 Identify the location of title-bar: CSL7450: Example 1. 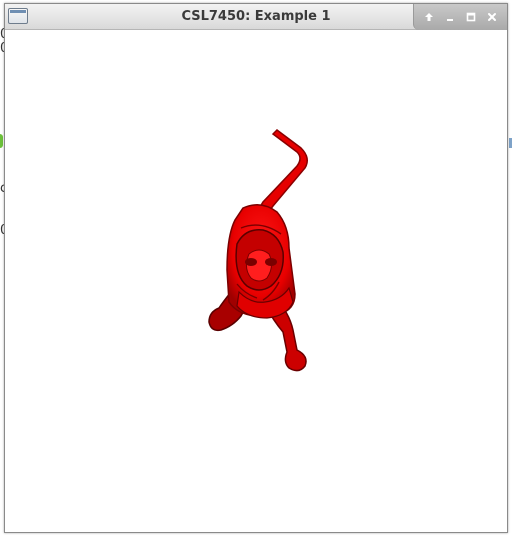
(256, 17).